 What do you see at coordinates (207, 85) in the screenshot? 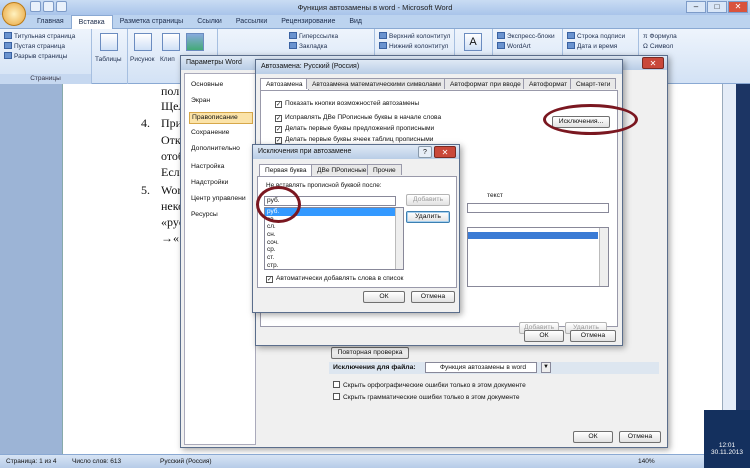
I see `nav-general: Основные` at bounding box center [207, 85].